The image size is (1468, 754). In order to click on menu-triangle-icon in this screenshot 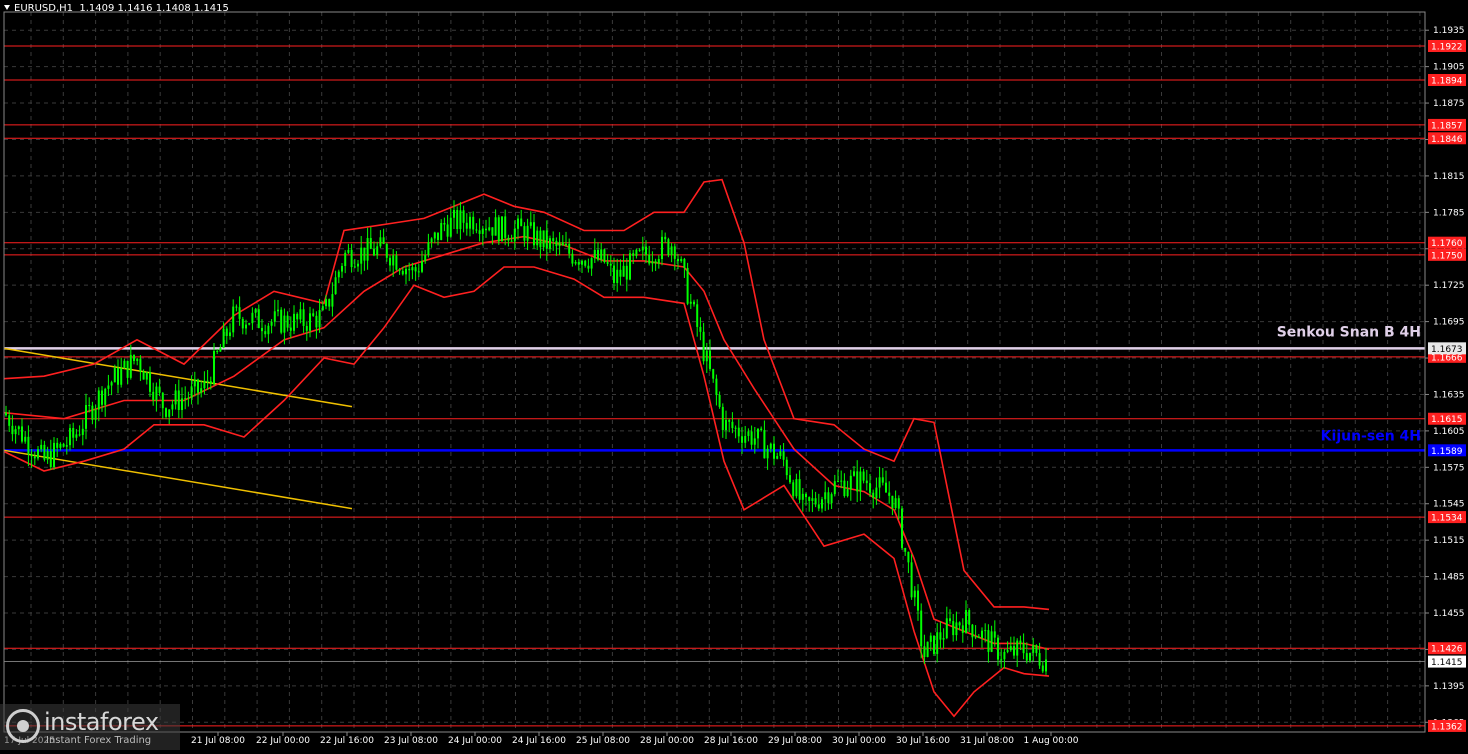, I will do `click(7, 7)`.